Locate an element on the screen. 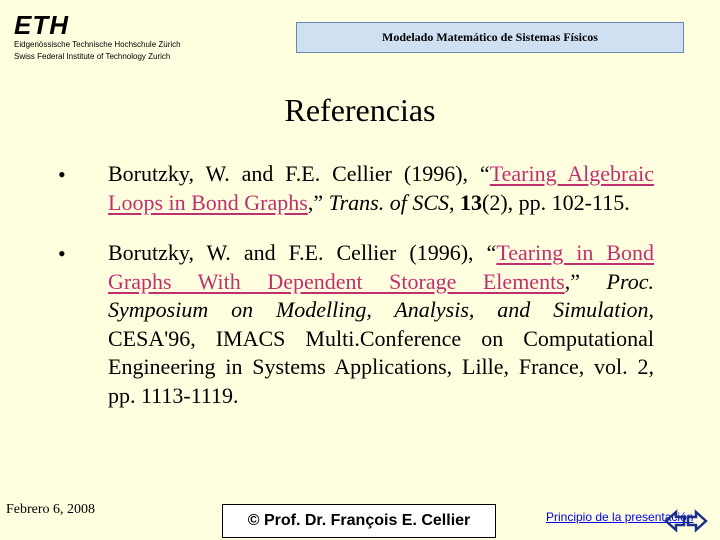  slide-title: Referencias is located at coordinates (360, 110).